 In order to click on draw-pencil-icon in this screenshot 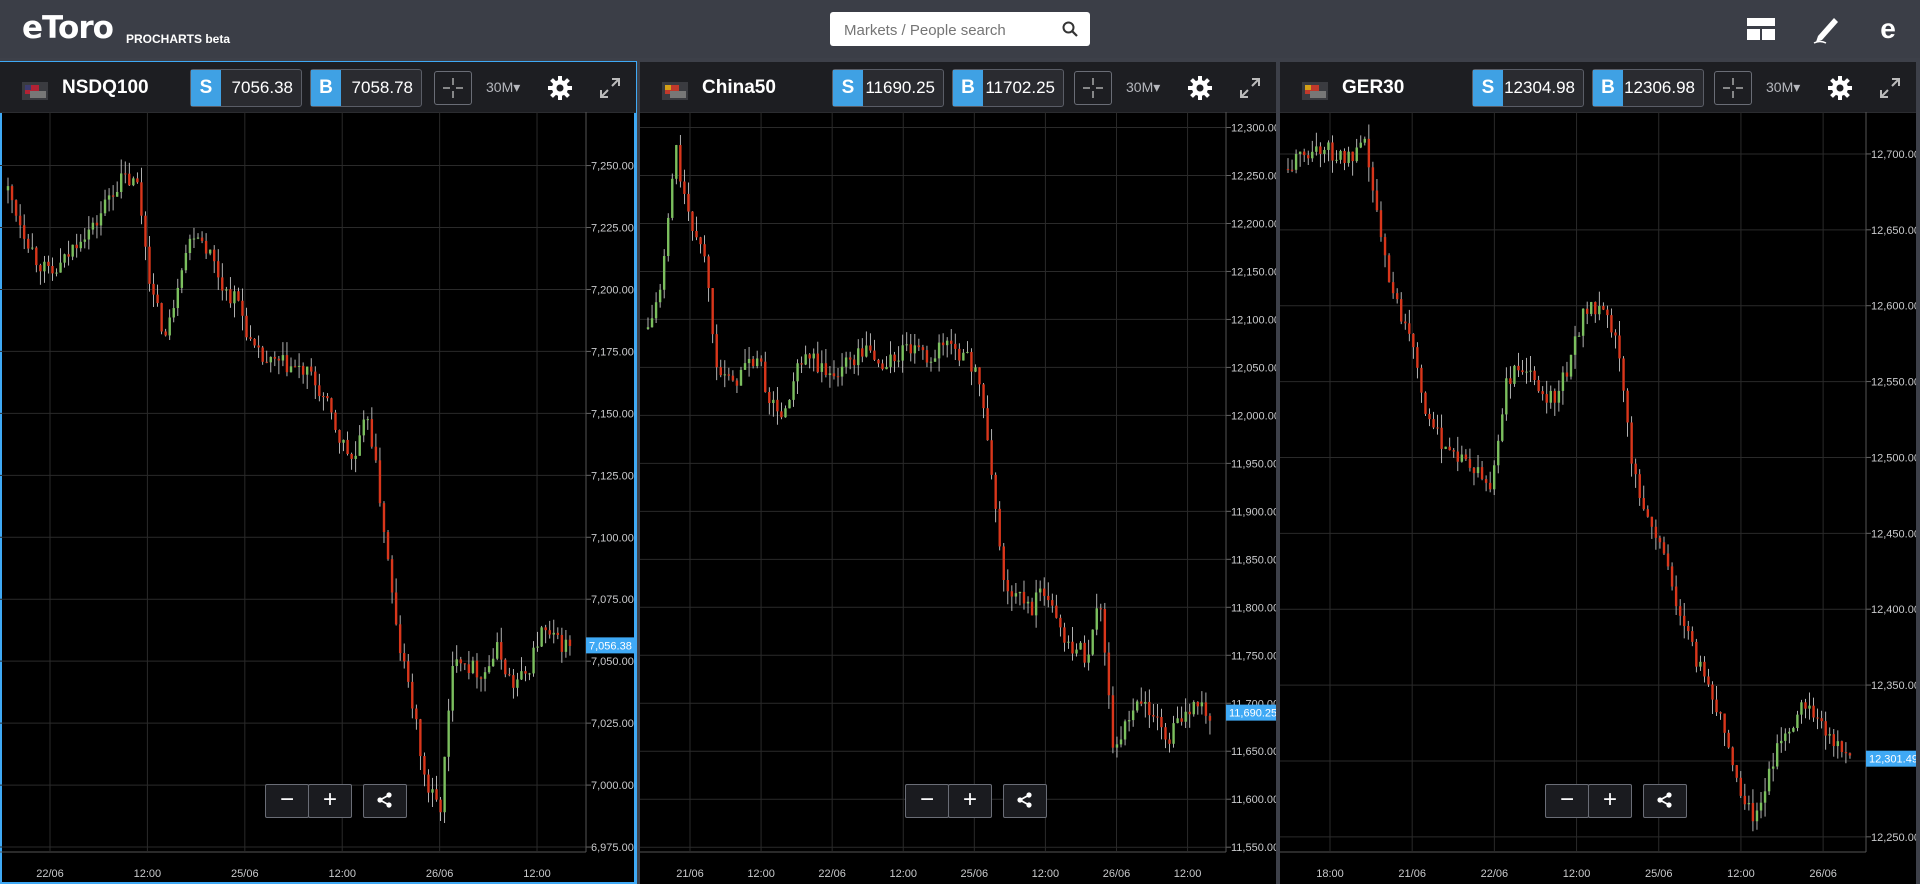, I will do `click(1826, 29)`.